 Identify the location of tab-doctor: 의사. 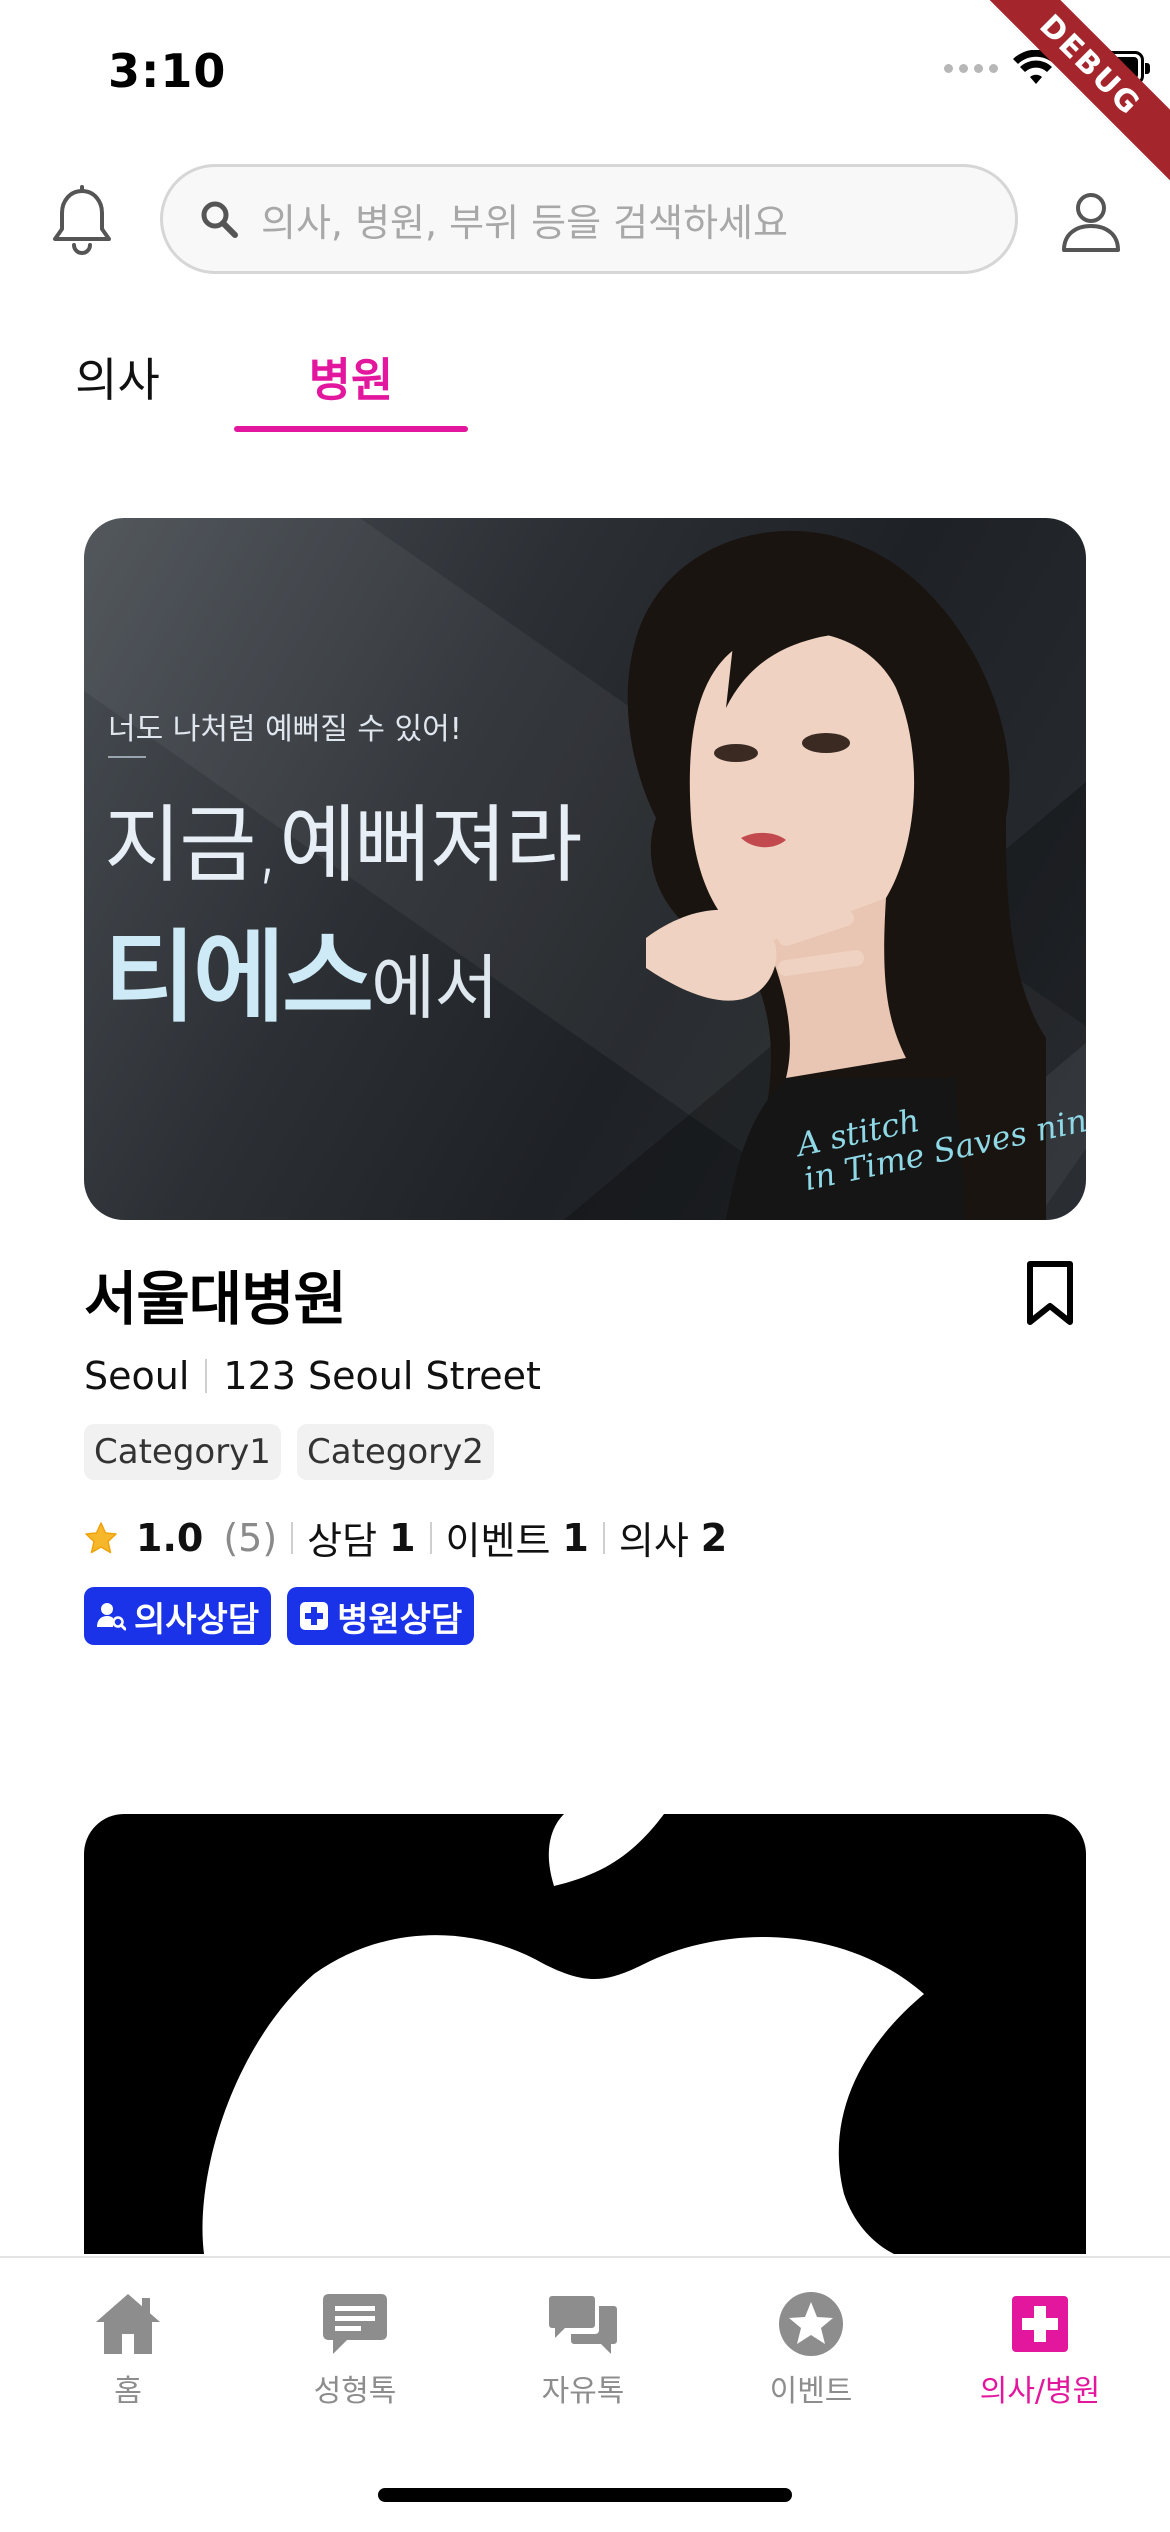
(117, 382).